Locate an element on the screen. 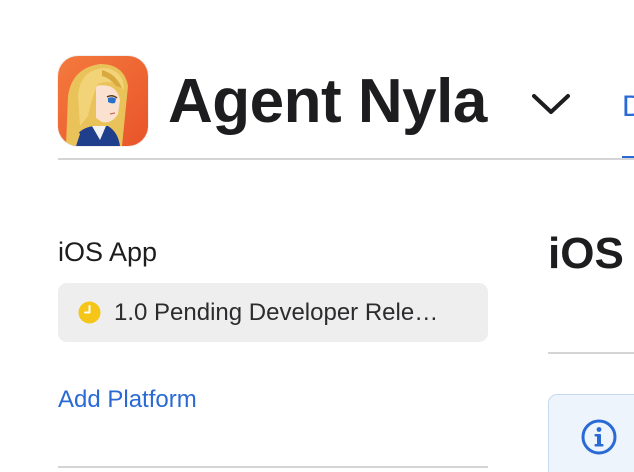 The height and width of the screenshot is (472, 634). tab-distribution: D is located at coordinates (628, 107).